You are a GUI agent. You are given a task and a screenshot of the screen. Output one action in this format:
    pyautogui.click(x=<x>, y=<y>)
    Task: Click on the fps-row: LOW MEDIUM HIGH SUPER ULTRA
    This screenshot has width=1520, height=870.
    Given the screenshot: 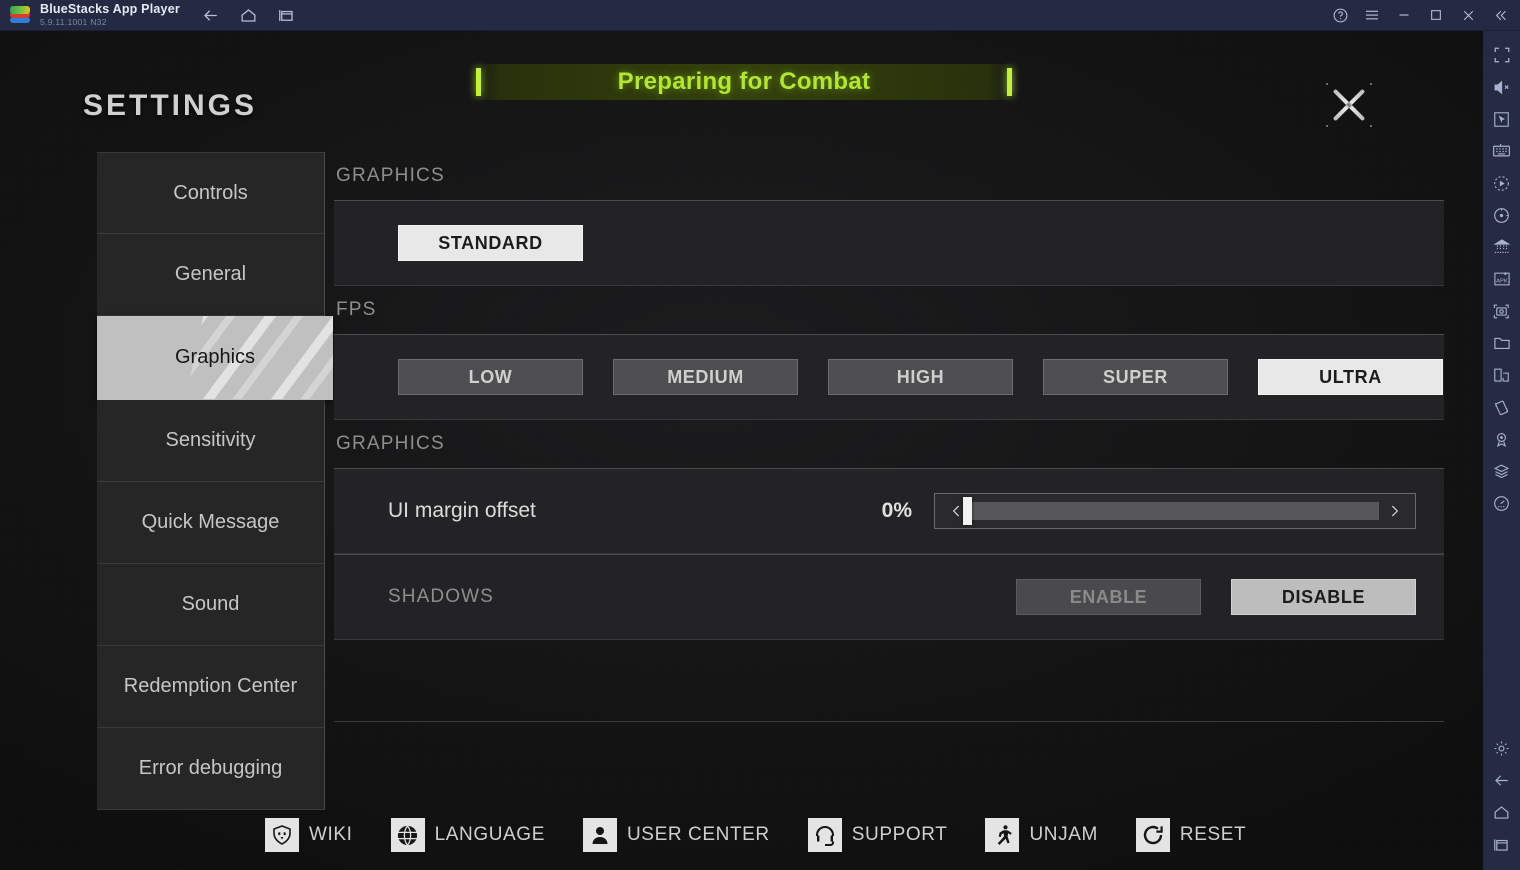 What is the action you would take?
    pyautogui.click(x=889, y=377)
    